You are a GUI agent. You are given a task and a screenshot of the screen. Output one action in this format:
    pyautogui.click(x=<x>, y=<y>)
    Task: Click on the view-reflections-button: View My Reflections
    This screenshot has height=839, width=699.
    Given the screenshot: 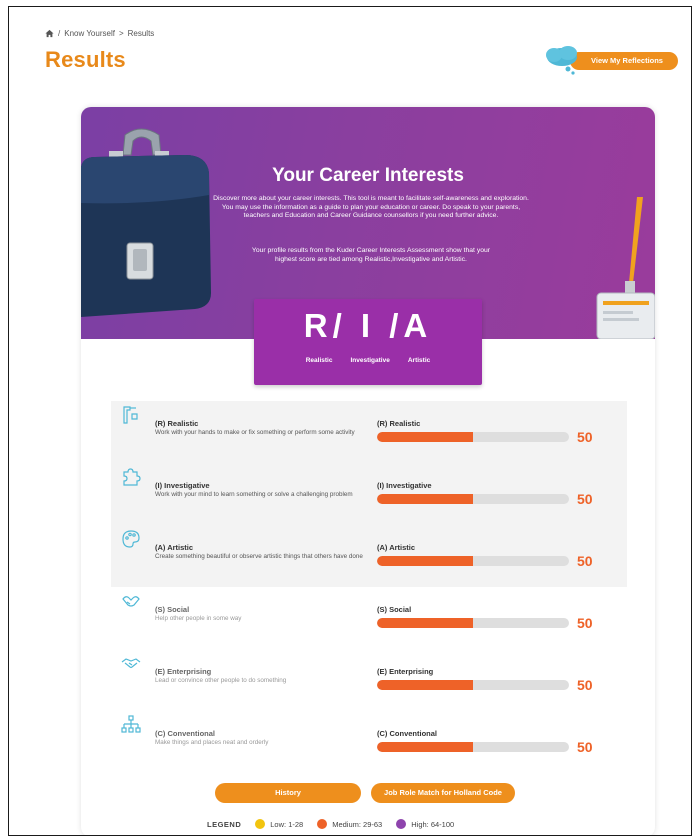 What is the action you would take?
    pyautogui.click(x=624, y=61)
    